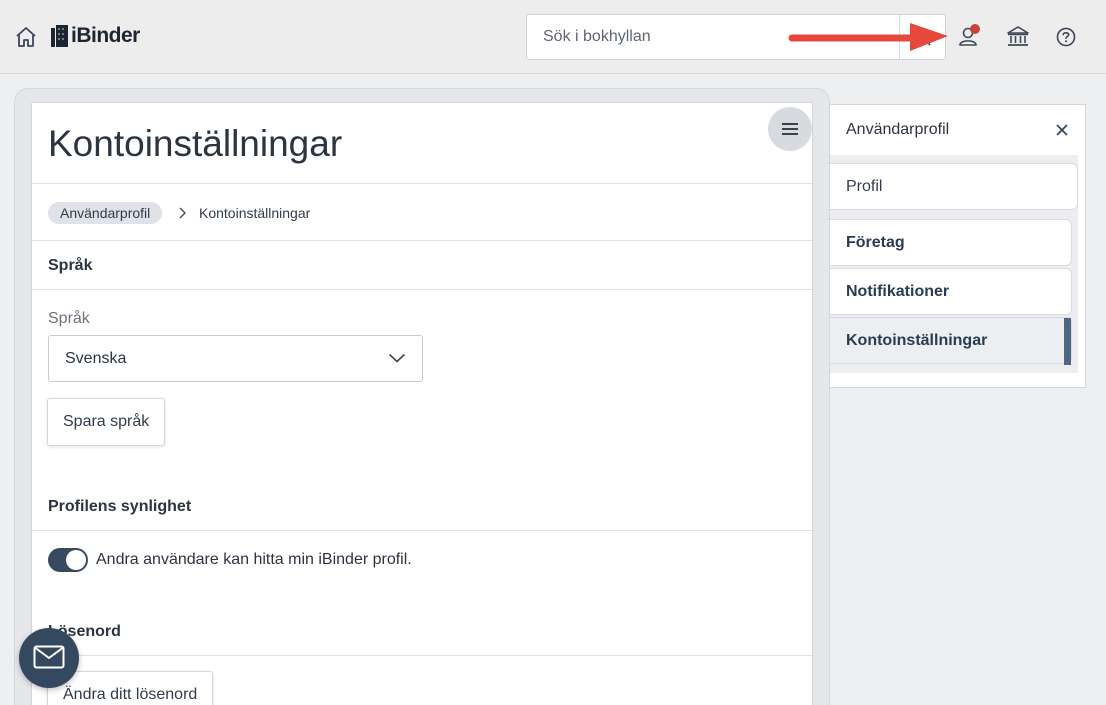 The width and height of the screenshot is (1106, 705). I want to click on menu-button, so click(790, 129).